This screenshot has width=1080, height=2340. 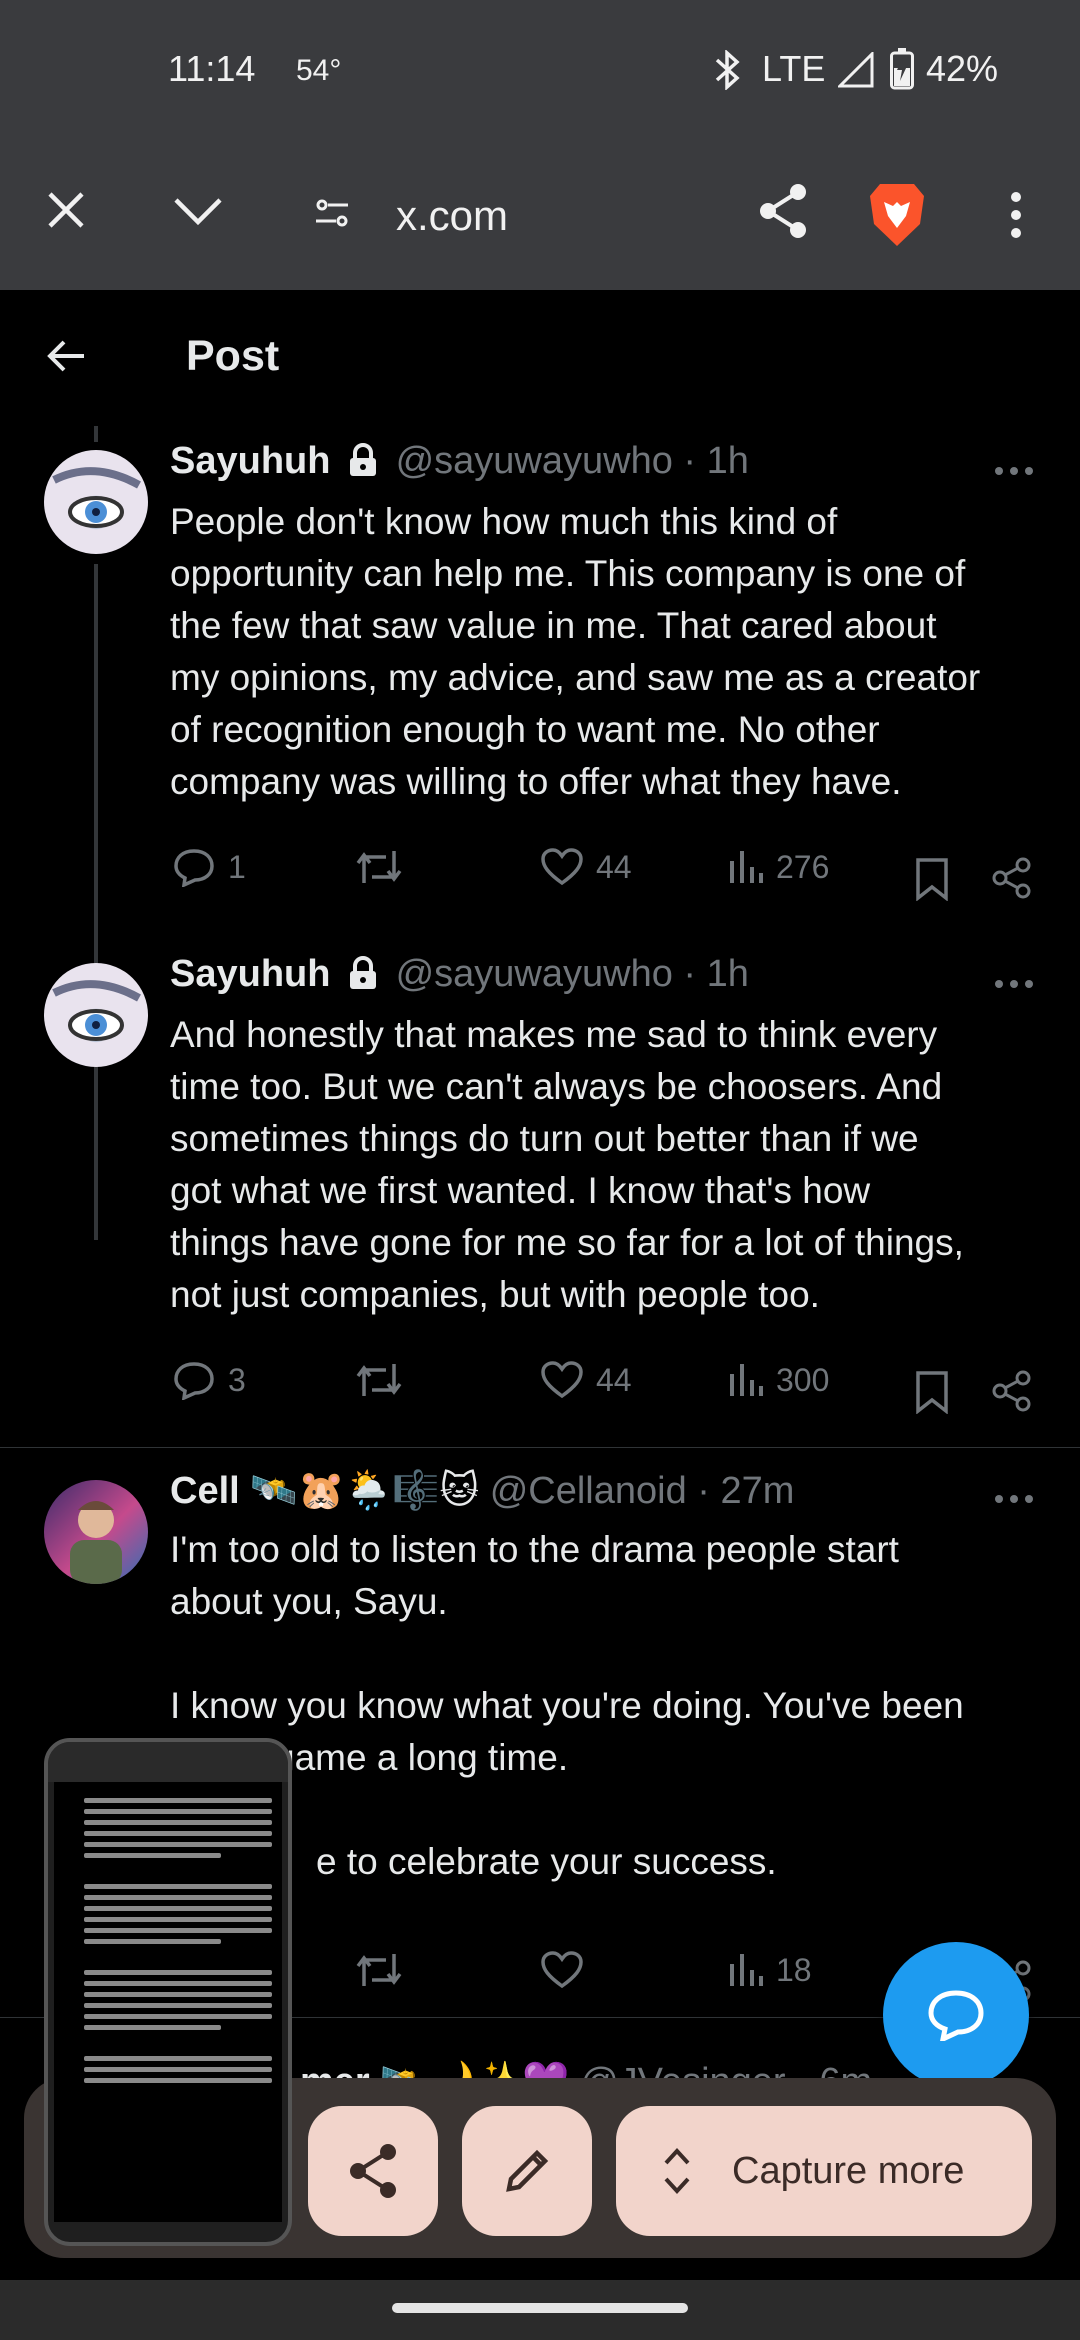 I want to click on like-button, so click(x=568, y=1970).